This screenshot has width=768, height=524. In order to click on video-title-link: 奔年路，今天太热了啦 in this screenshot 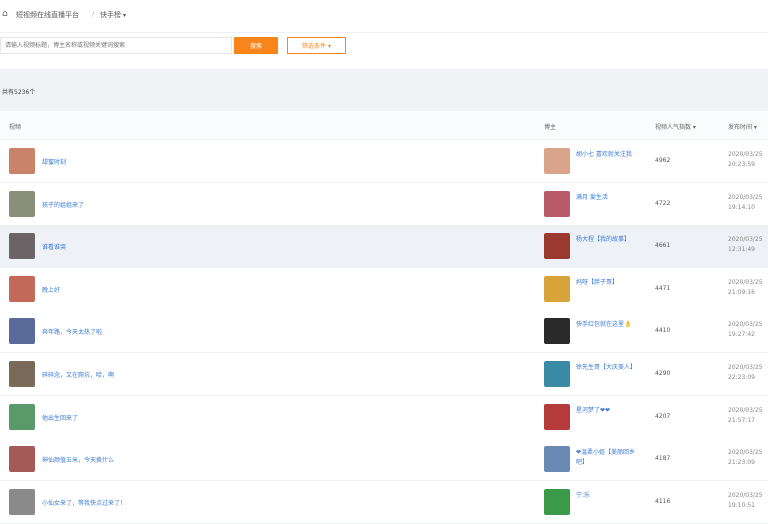, I will do `click(72, 331)`.